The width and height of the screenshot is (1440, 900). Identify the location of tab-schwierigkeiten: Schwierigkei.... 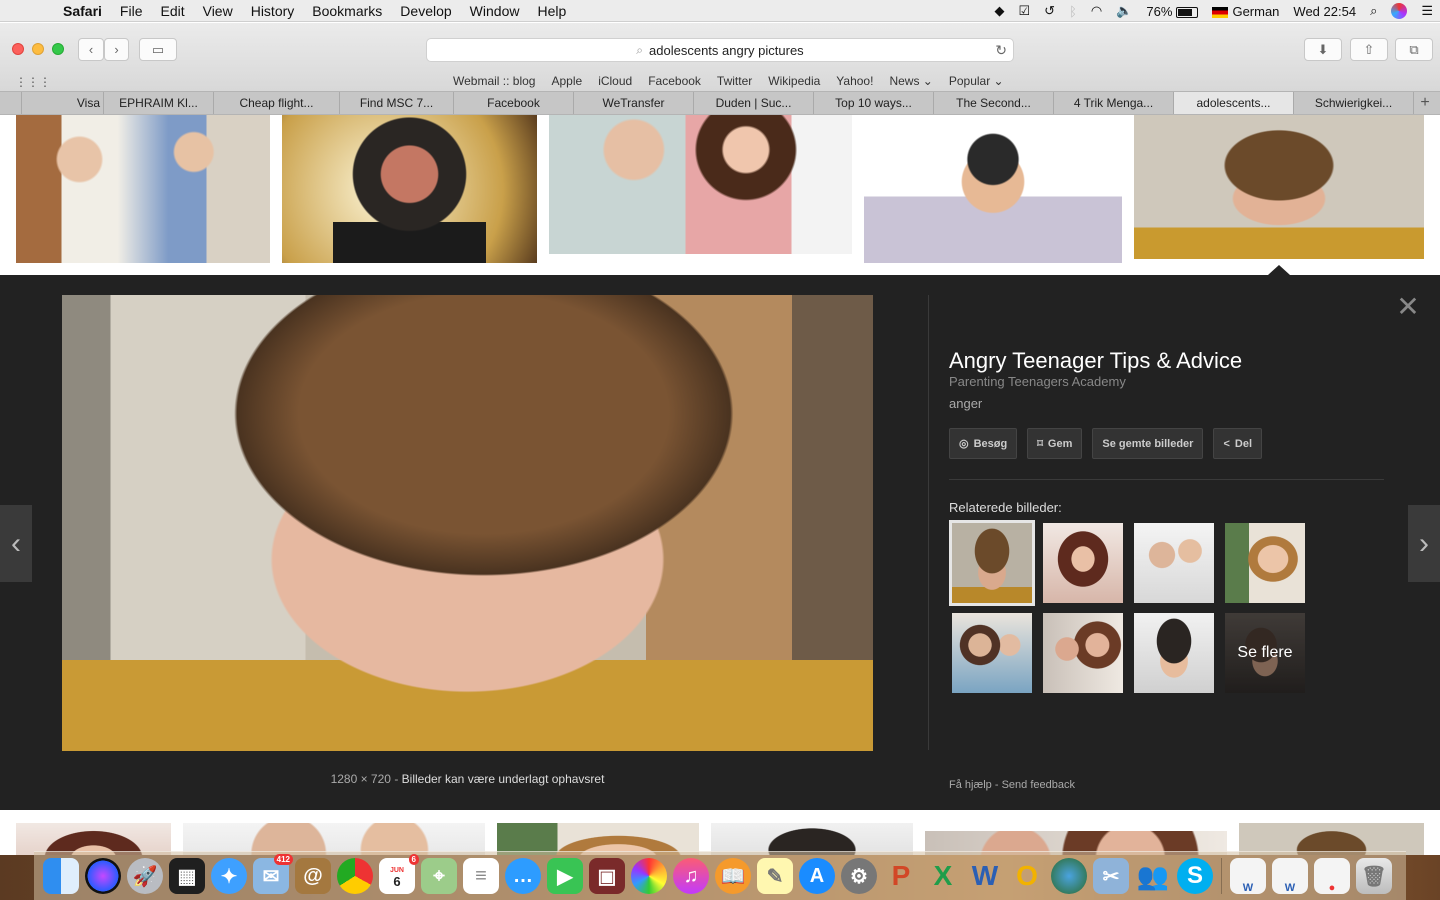
(1354, 103).